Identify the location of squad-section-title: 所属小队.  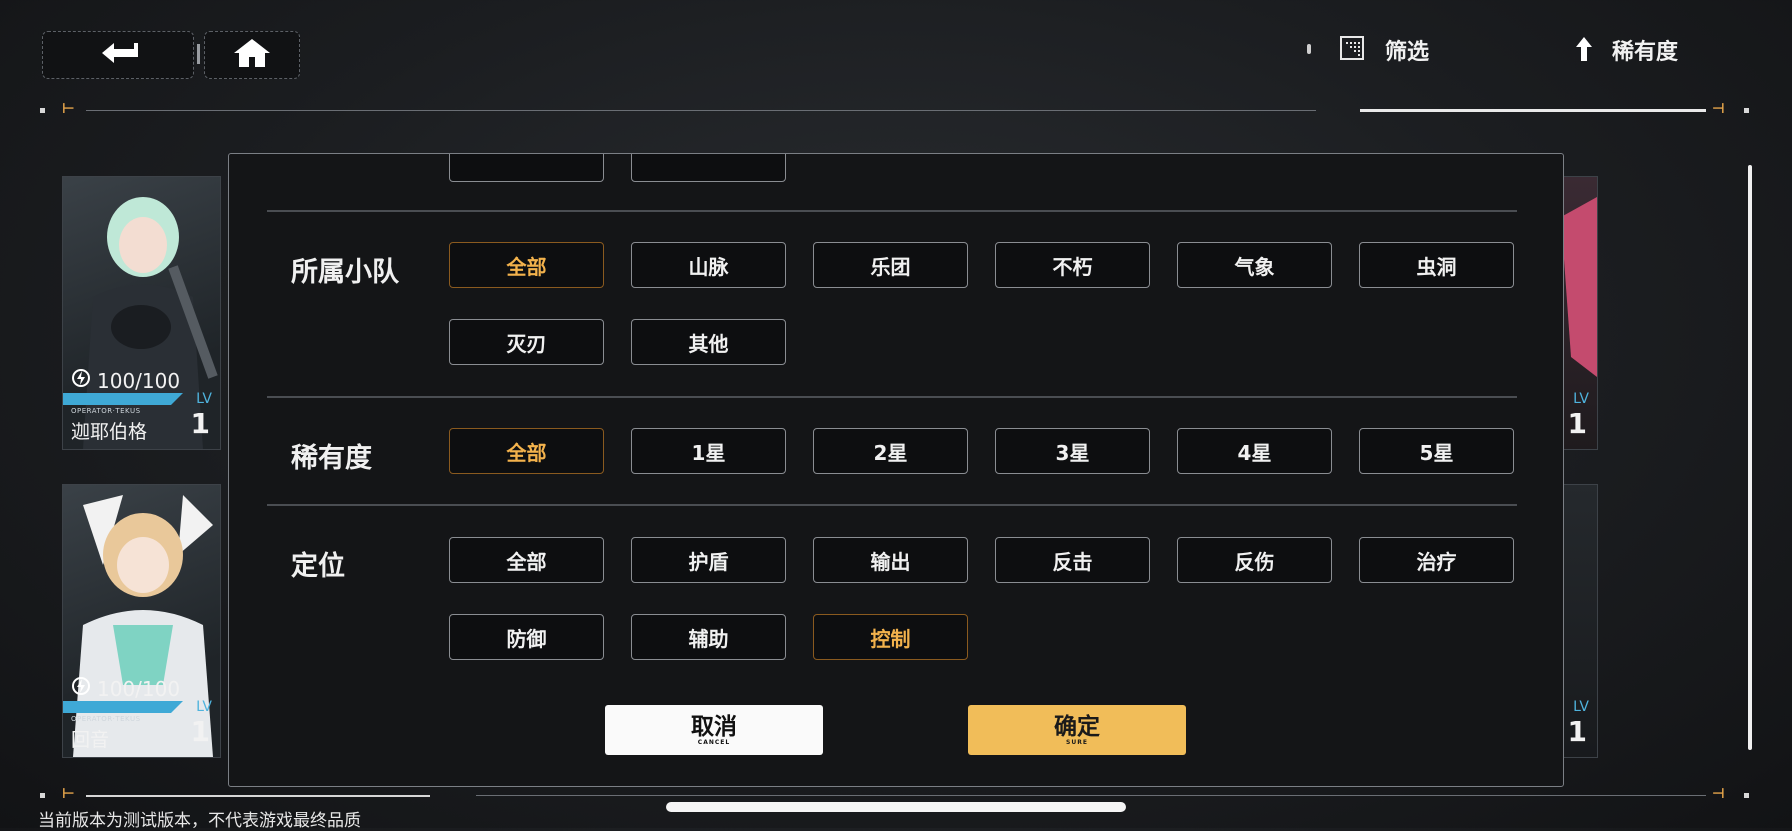
(345, 272).